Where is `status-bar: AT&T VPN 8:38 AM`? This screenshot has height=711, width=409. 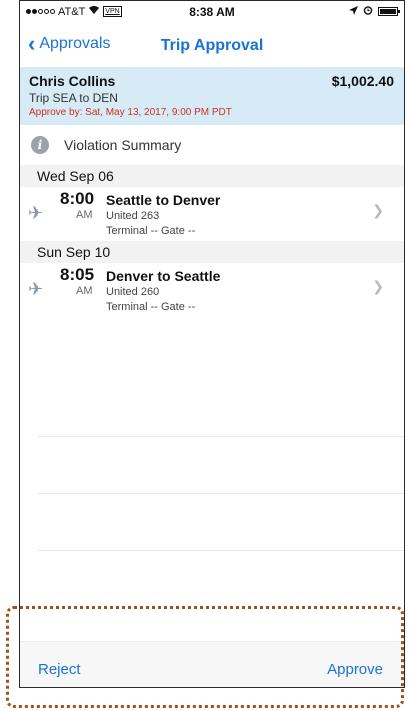
status-bar: AT&T VPN 8:38 AM is located at coordinates (212, 12).